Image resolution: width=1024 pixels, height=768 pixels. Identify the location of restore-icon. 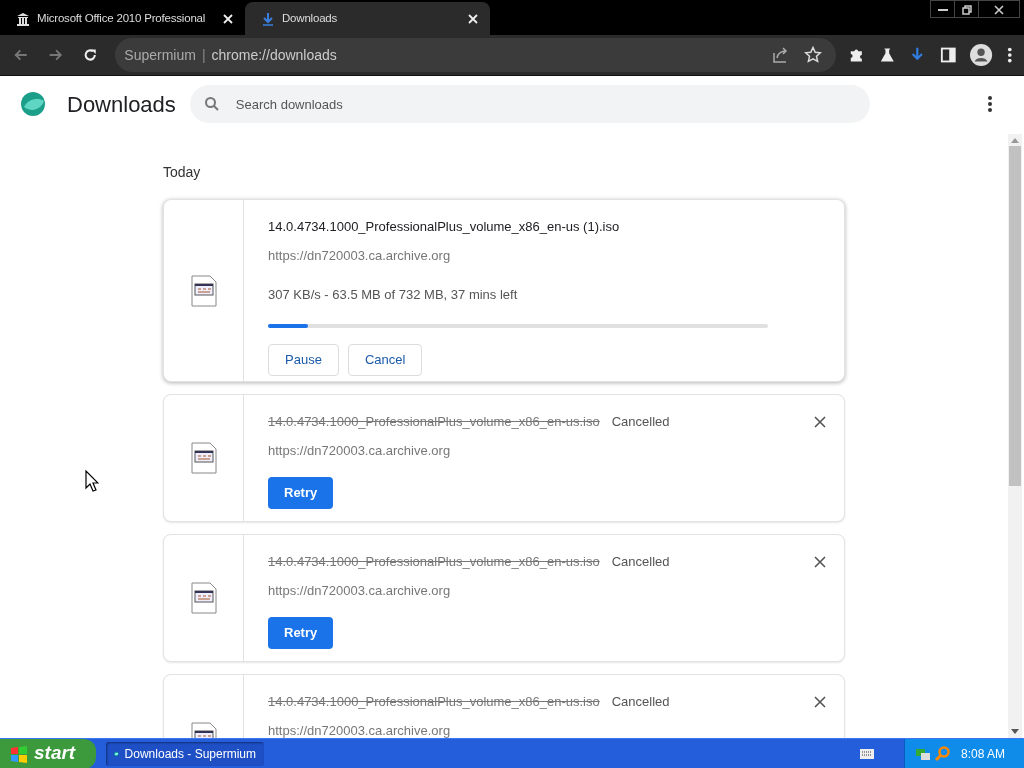
(966, 9).